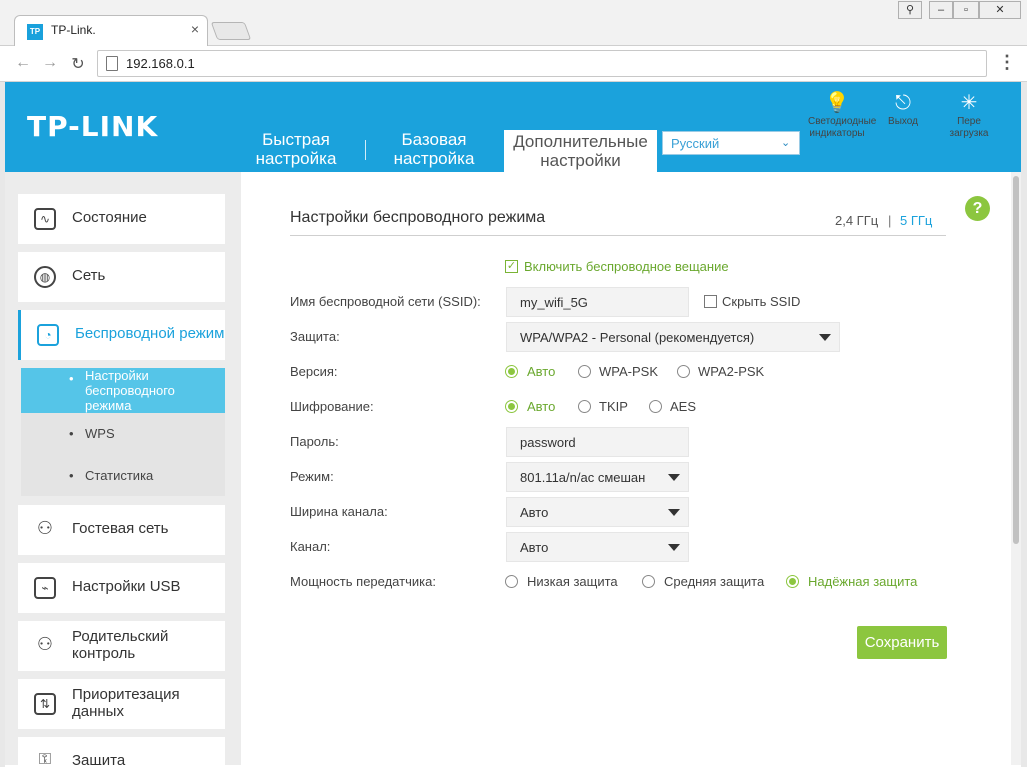  I want to click on subitem-wireless-settings: • Настройки беспроводного режима, so click(123, 390).